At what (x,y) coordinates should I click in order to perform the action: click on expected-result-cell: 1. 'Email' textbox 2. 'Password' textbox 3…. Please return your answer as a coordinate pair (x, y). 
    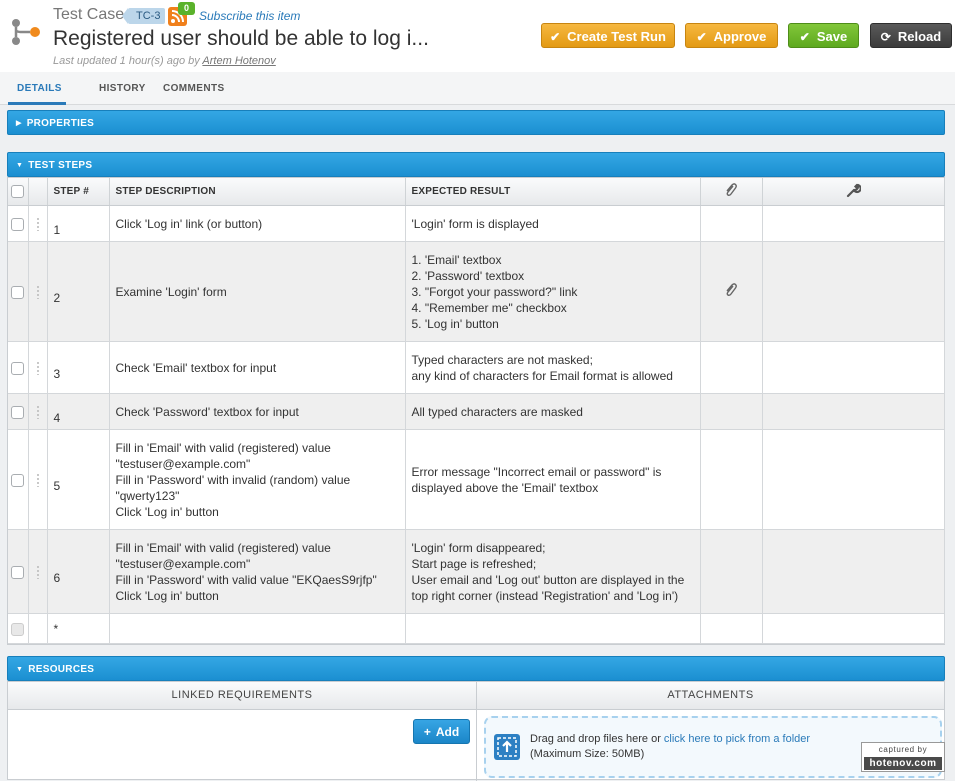
    Looking at the image, I should click on (553, 291).